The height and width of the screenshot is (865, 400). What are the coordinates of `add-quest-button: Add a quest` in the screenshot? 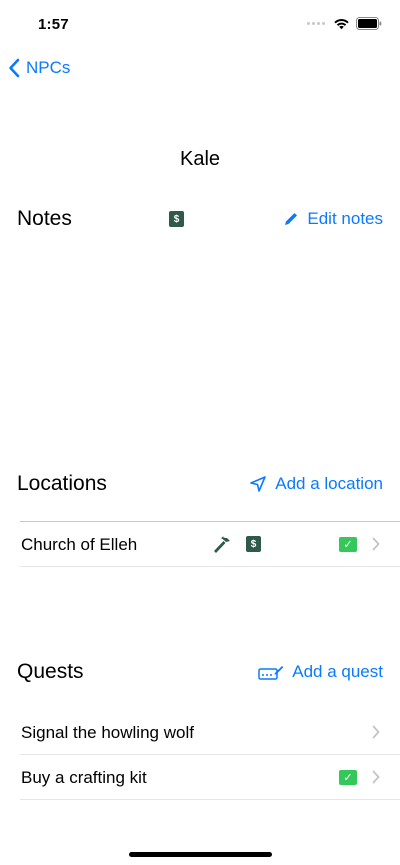 It's located at (320, 672).